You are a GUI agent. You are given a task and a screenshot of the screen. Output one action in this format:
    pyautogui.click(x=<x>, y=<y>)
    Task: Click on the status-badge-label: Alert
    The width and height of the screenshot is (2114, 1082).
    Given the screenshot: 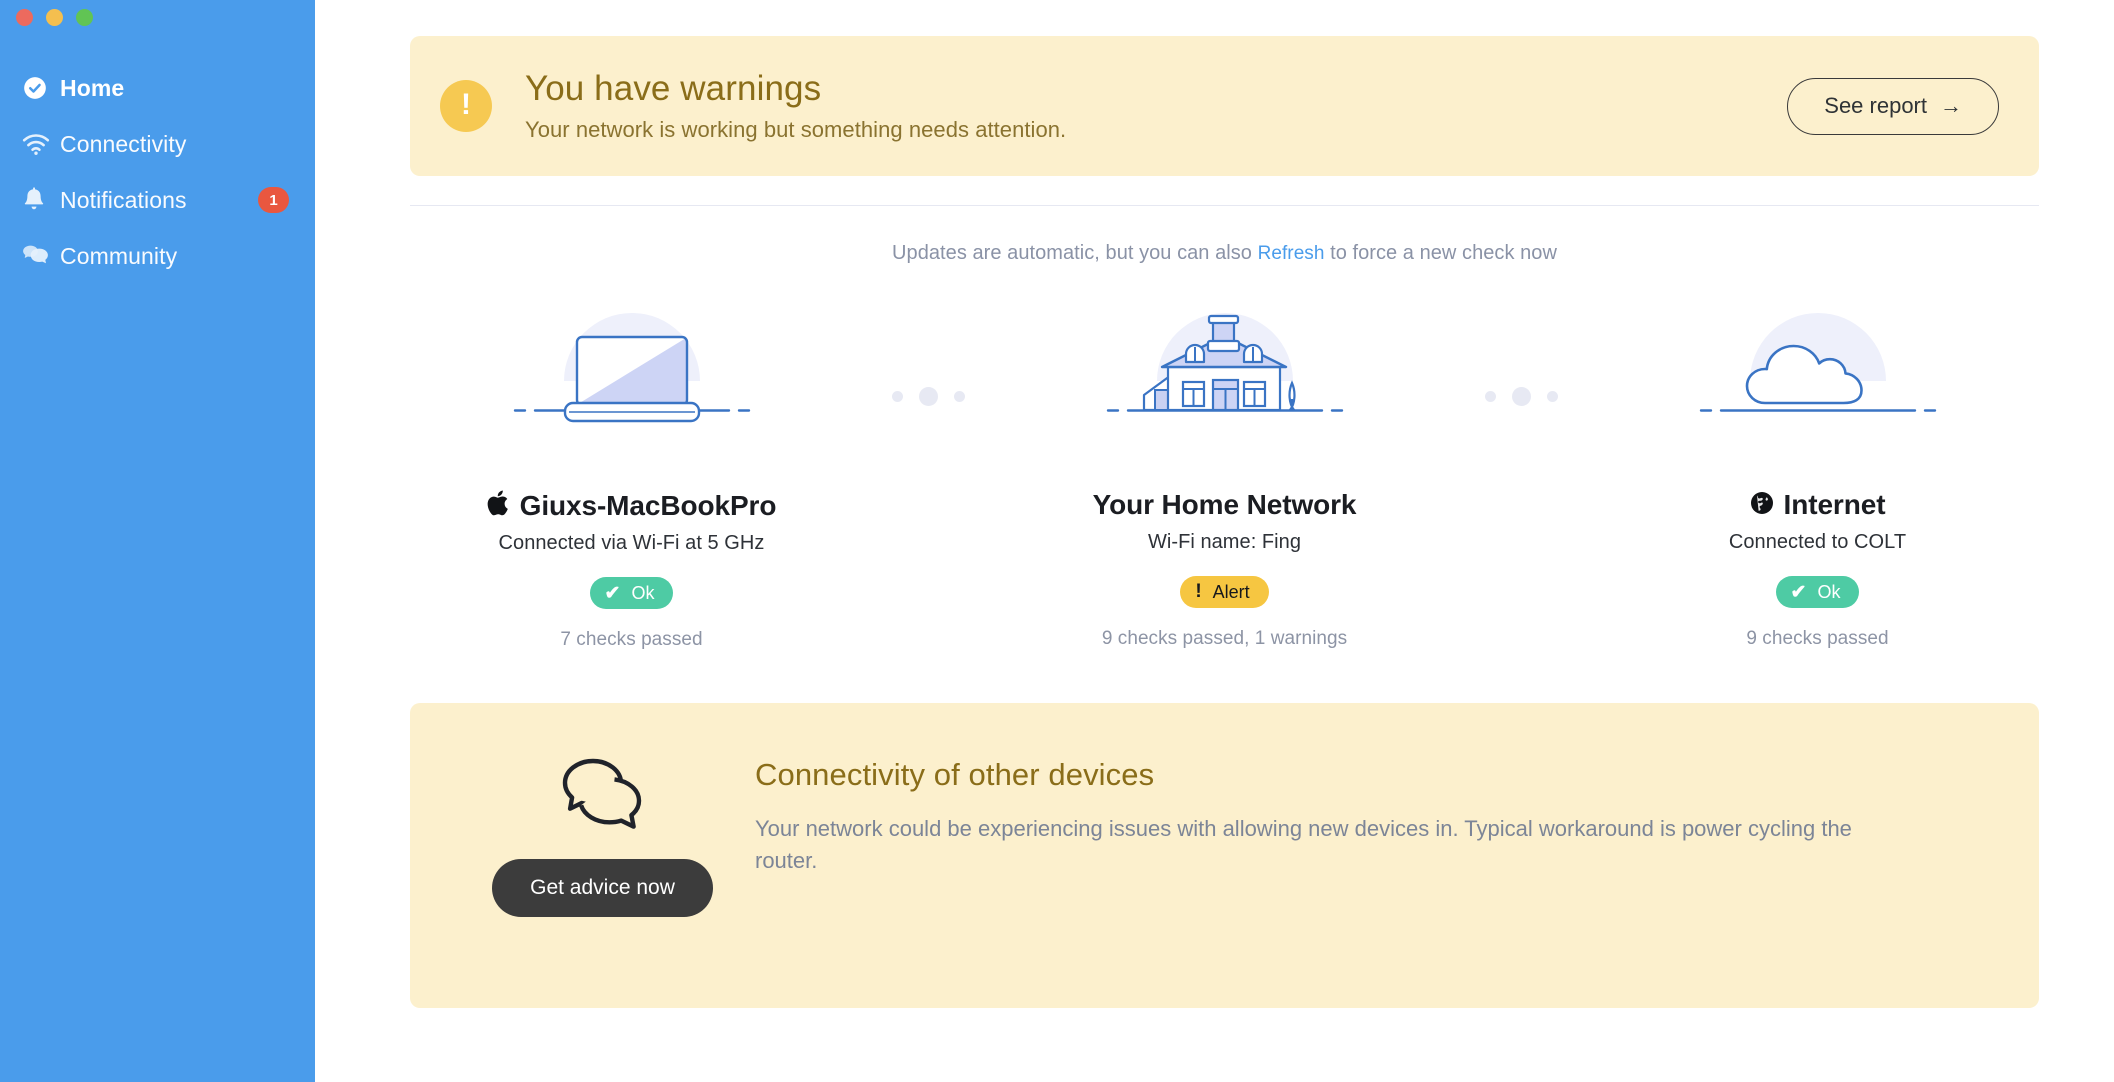 What is the action you would take?
    pyautogui.click(x=1231, y=591)
    